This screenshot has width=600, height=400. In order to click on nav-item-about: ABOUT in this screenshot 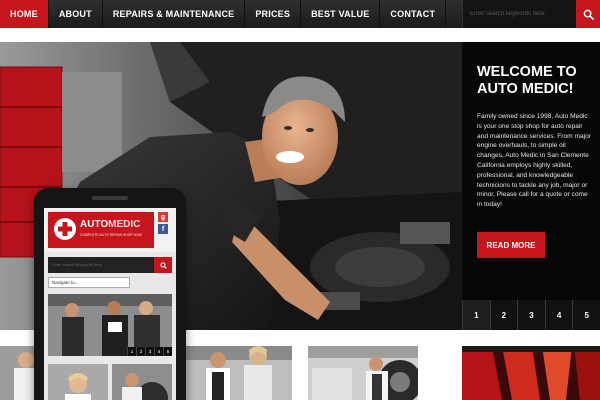, I will do `click(76, 14)`.